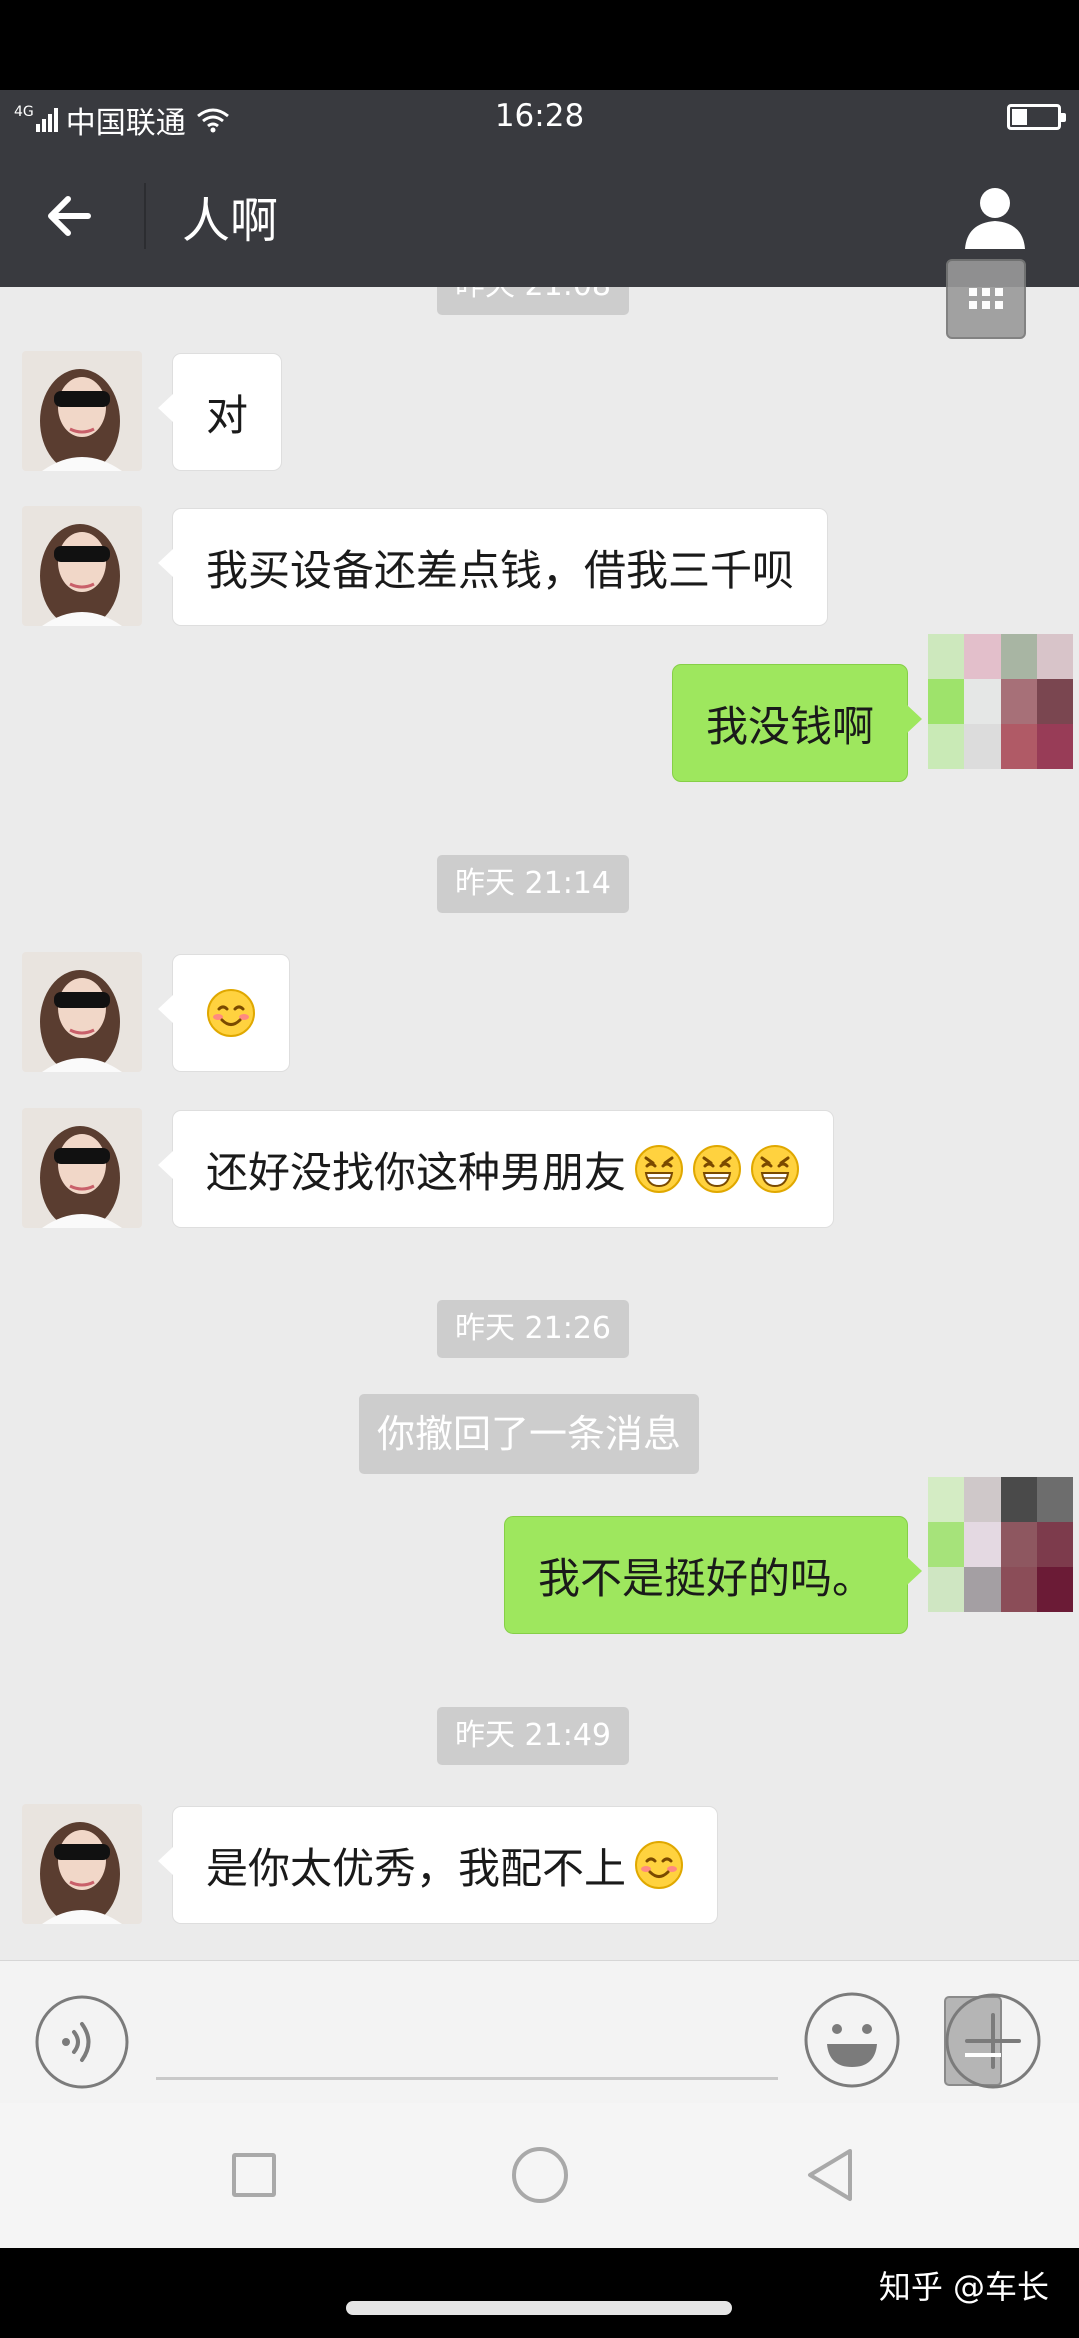 The image size is (1079, 2338). I want to click on message-text: 对, so click(227, 415).